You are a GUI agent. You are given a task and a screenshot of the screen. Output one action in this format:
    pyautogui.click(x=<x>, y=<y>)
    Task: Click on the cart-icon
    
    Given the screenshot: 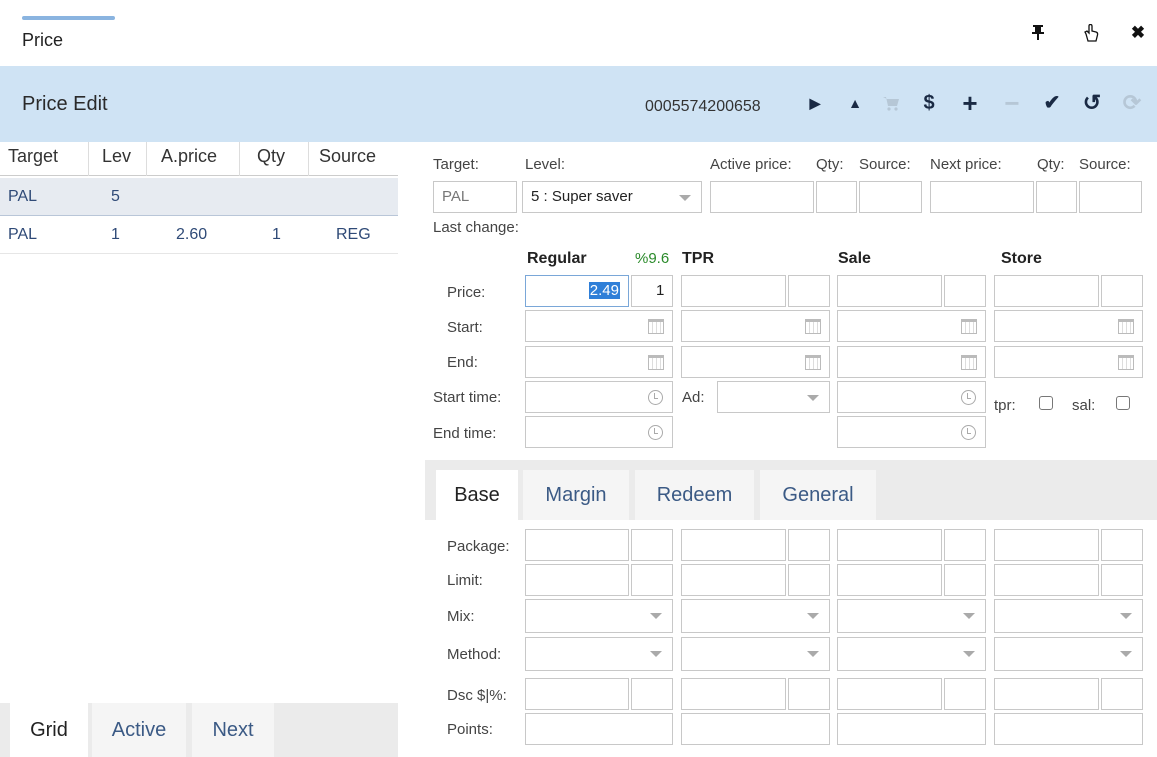 What is the action you would take?
    pyautogui.click(x=891, y=103)
    